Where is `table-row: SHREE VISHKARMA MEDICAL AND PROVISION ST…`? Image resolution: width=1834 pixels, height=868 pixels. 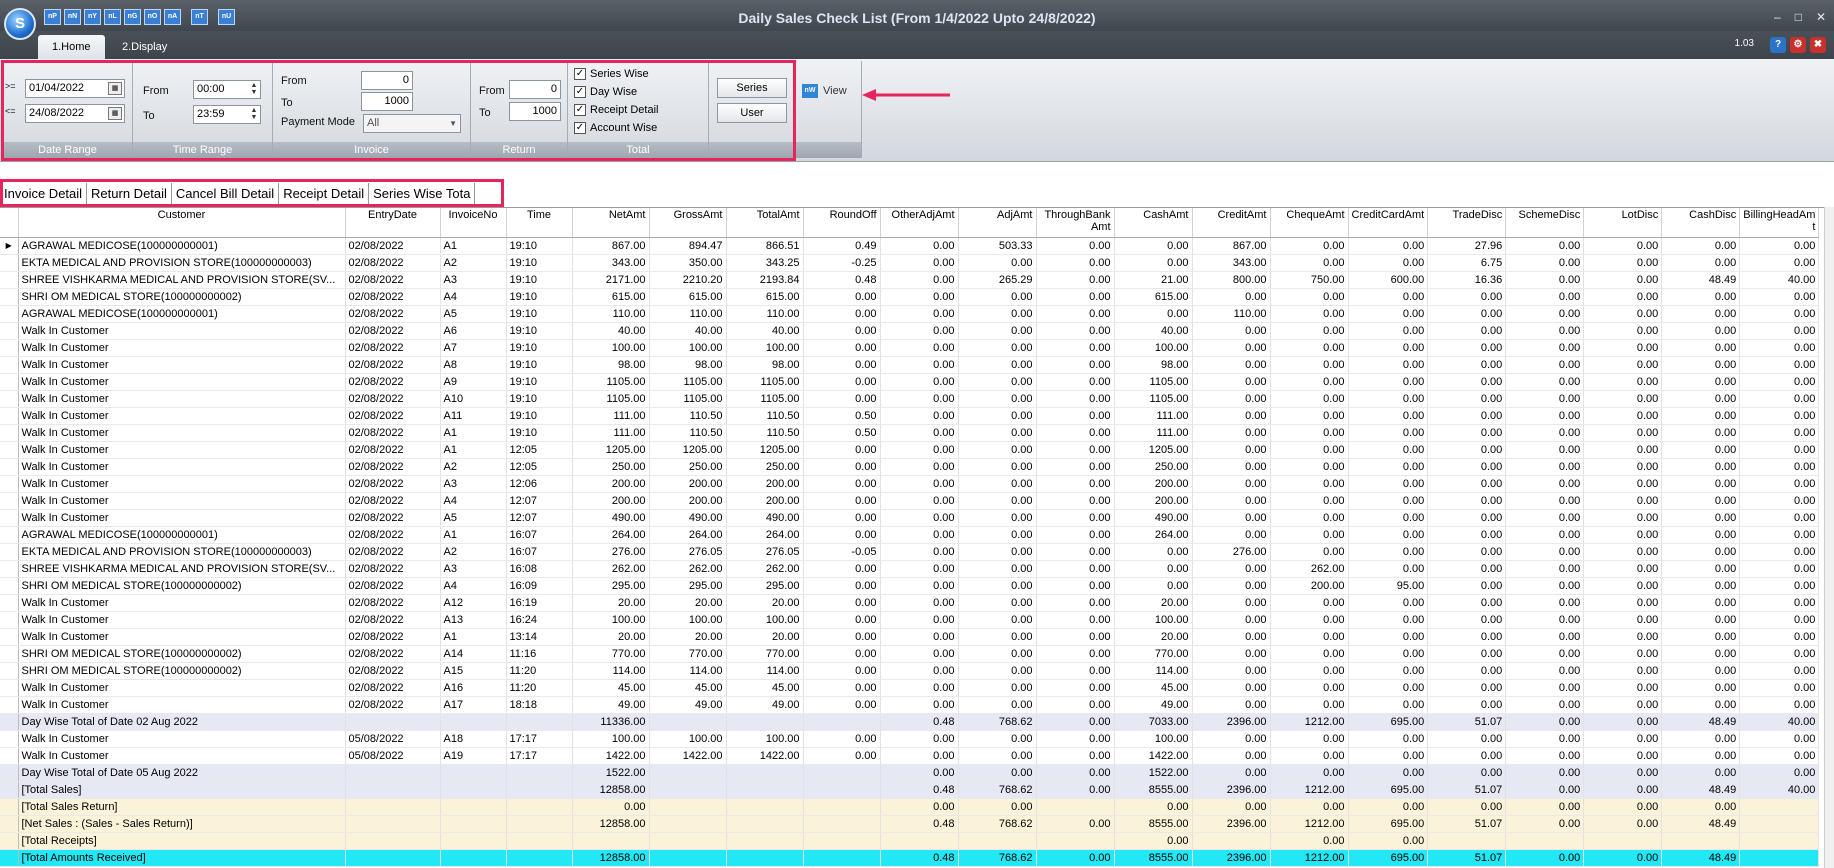 table-row: SHREE VISHKARMA MEDICAL AND PROVISION ST… is located at coordinates (910, 569).